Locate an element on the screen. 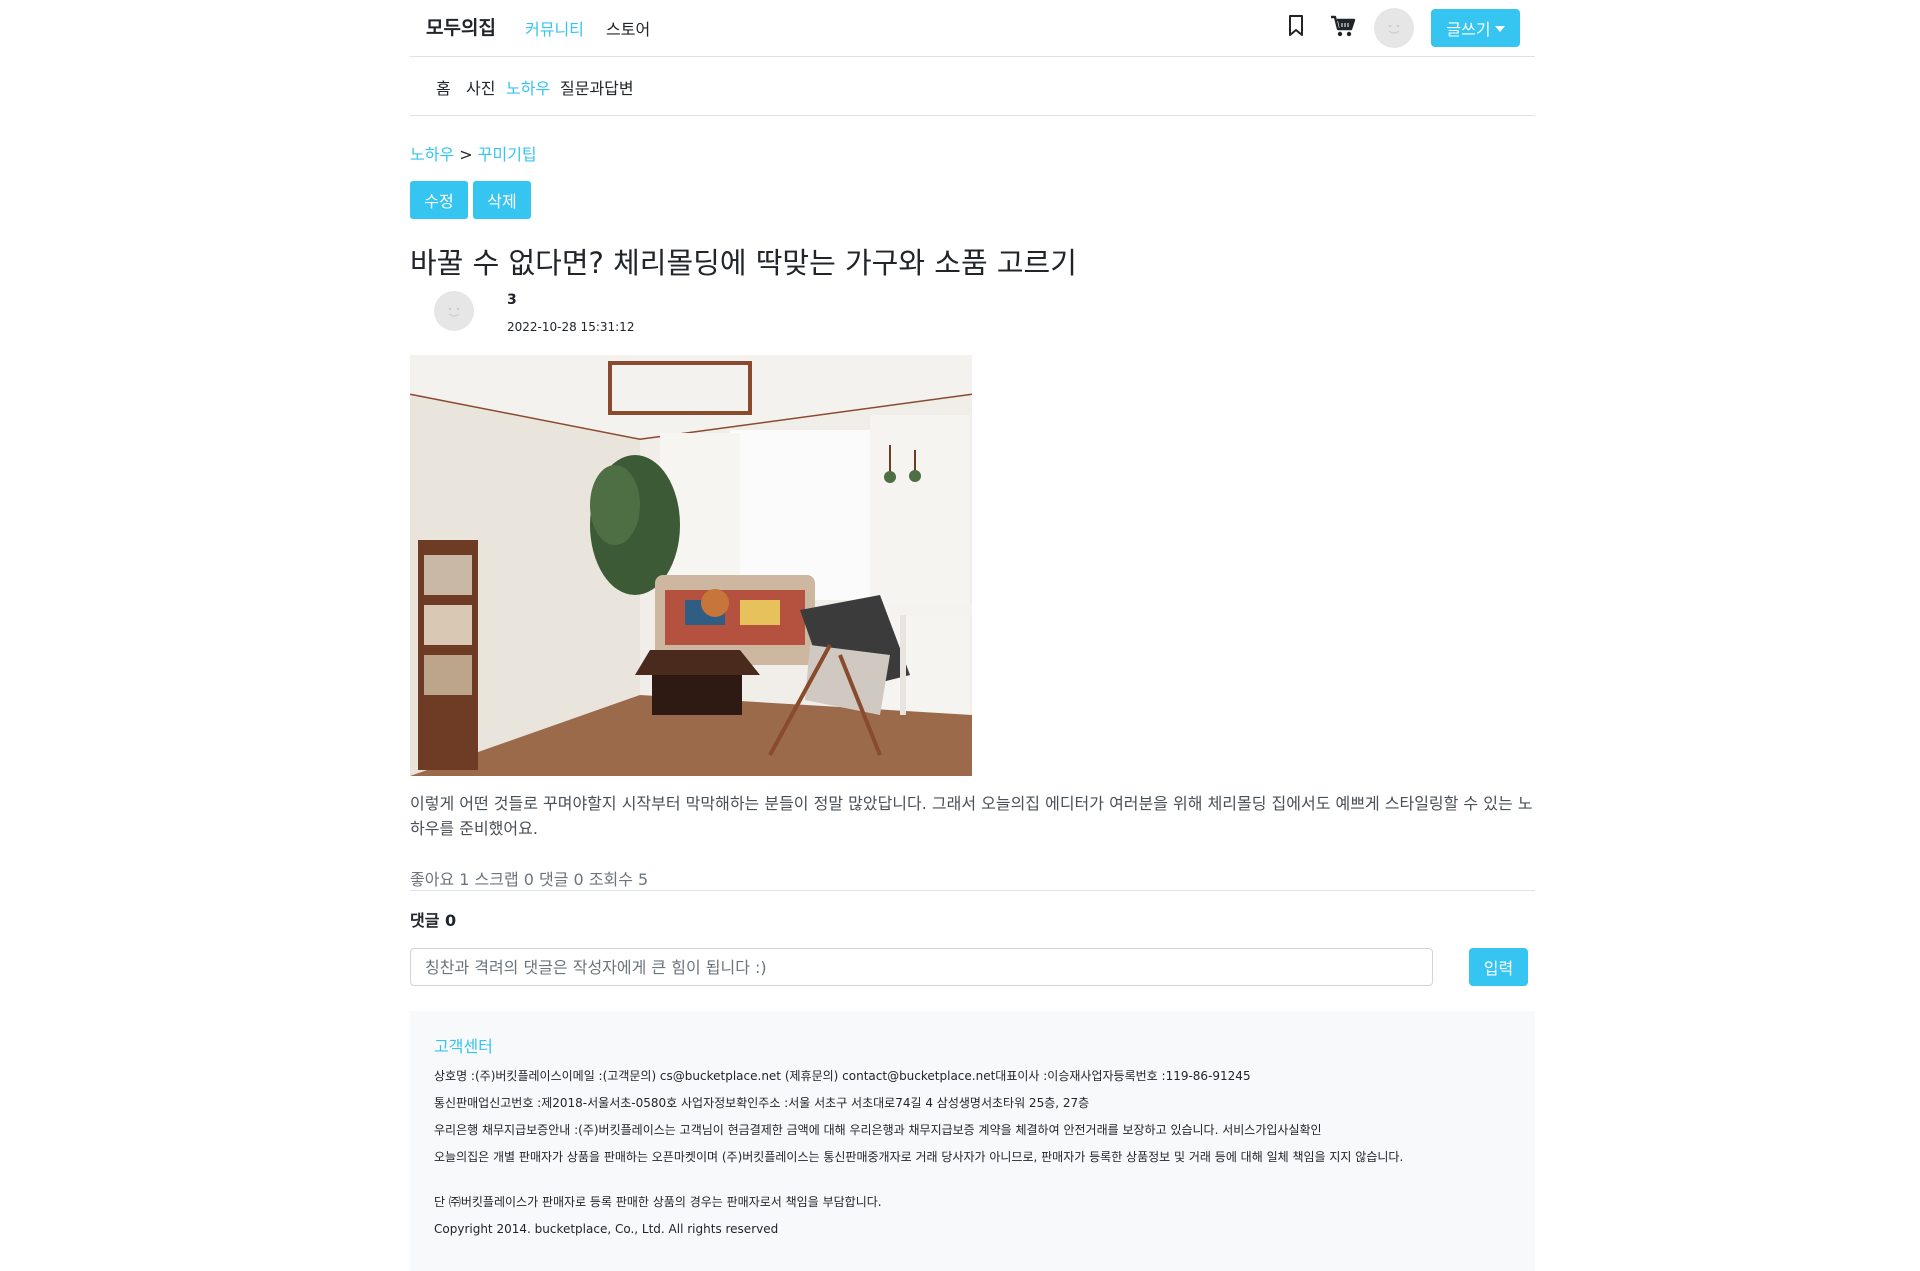  divider is located at coordinates (972, 890).